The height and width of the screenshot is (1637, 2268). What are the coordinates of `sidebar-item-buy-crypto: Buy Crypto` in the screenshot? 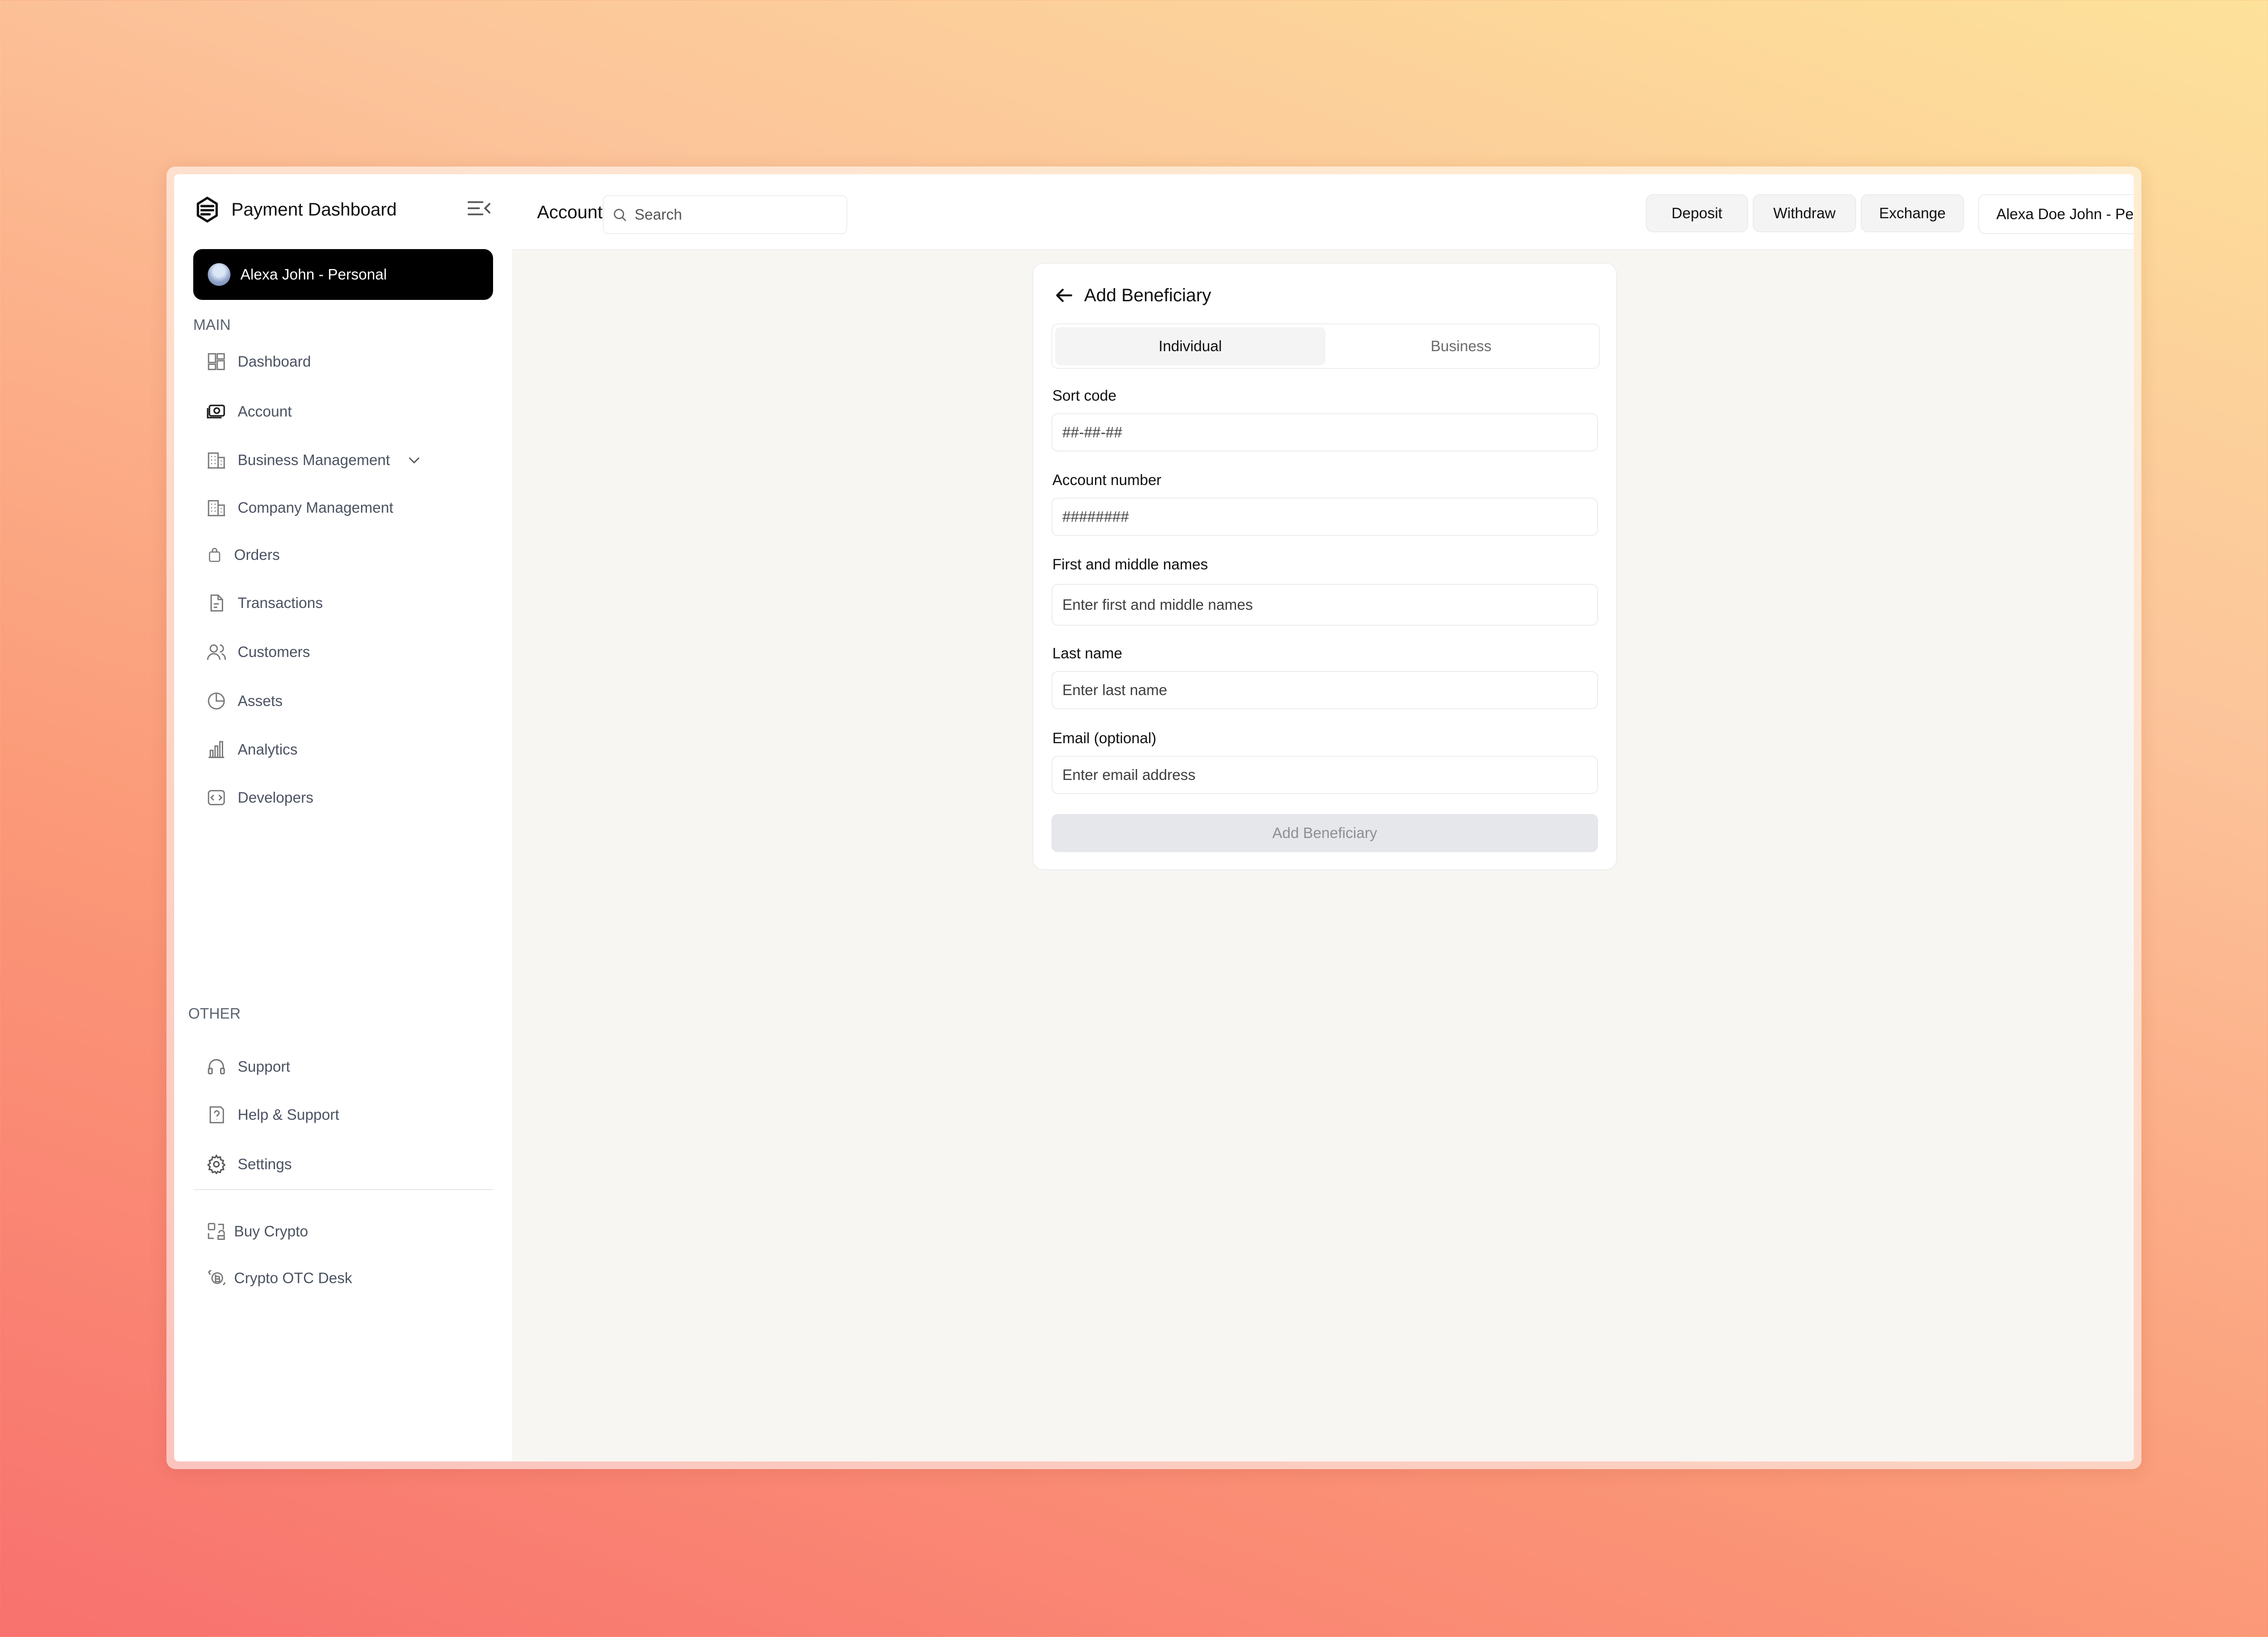 It's located at (257, 1231).